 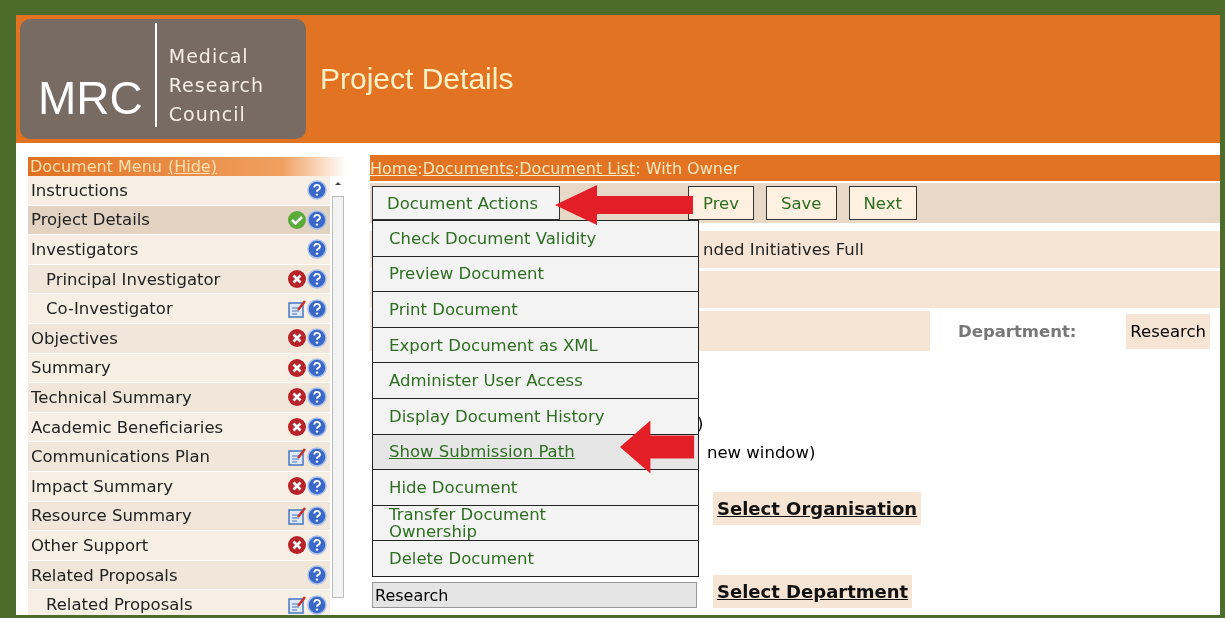 I want to click on sidebar-item: Instructions, so click(x=179, y=191).